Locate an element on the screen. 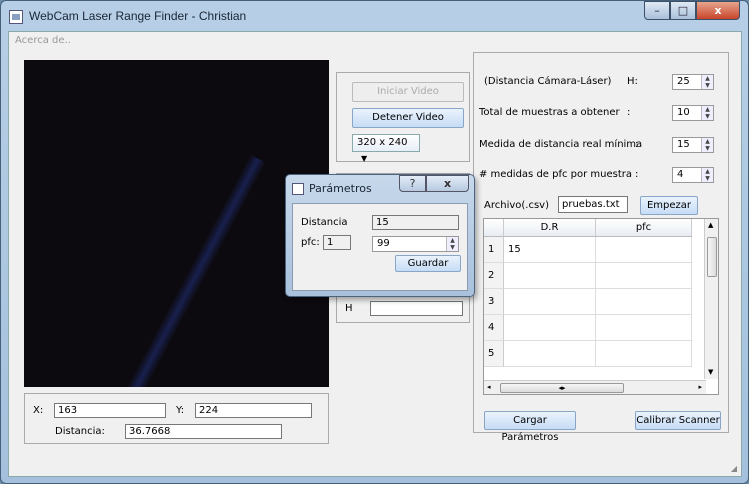  dialog-pfc-index: 1 is located at coordinates (337, 242).